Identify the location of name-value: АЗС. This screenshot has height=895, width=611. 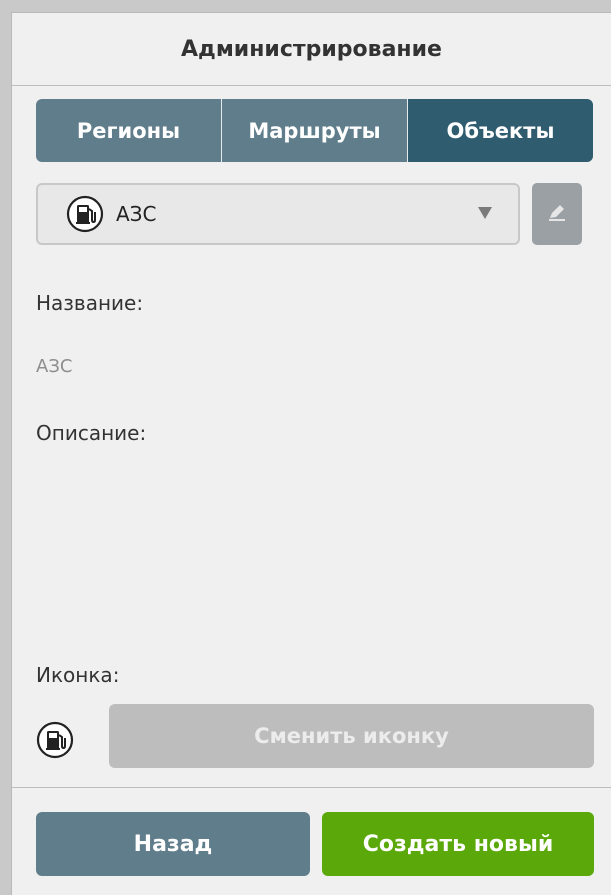
(54, 366).